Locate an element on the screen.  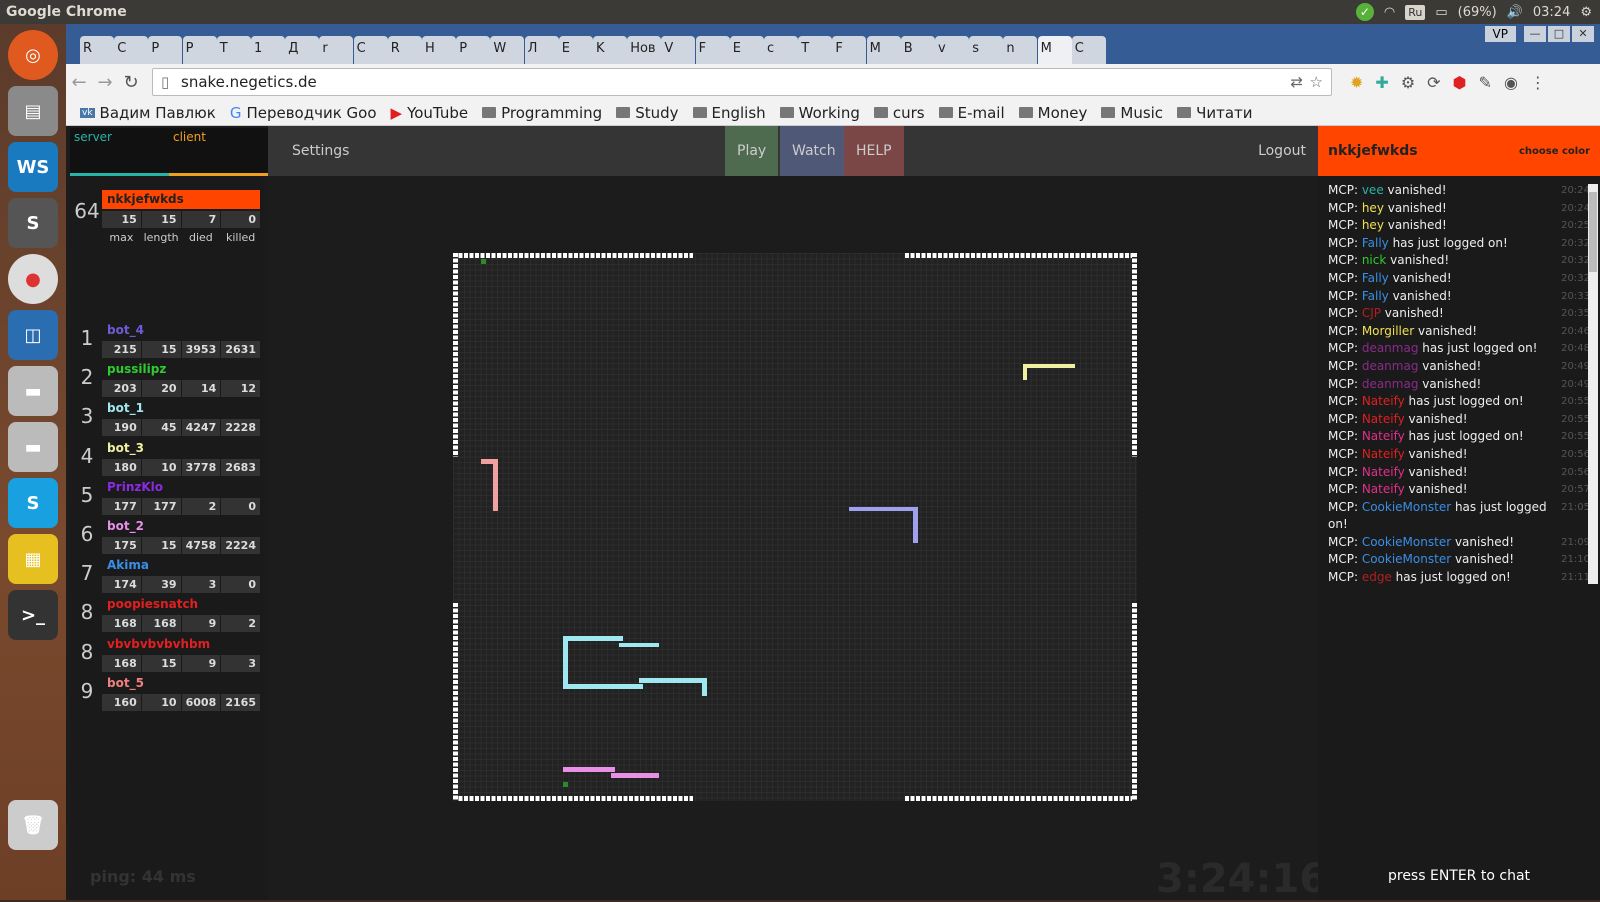
keyboard-layout-indicator: Ru is located at coordinates (1415, 12).